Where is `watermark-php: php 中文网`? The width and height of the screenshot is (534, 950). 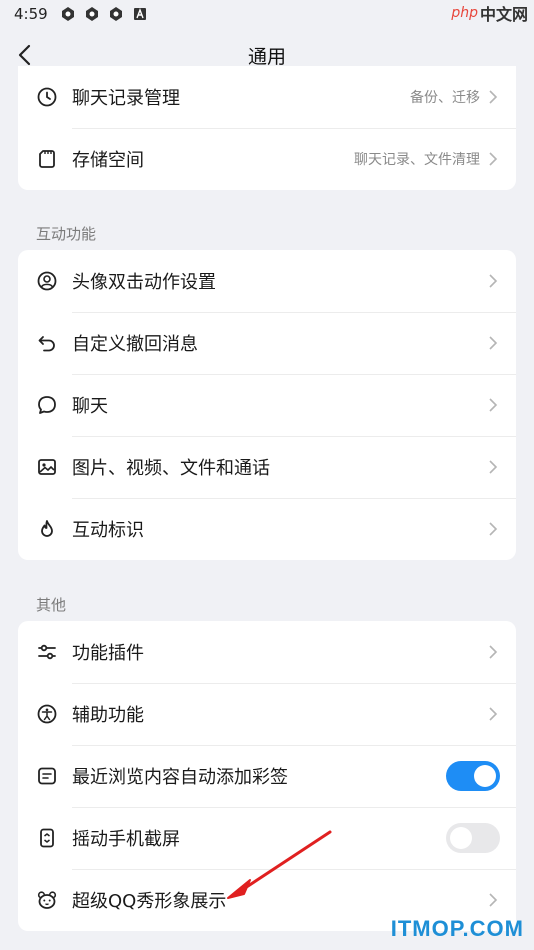
watermark-php: php 中文网 is located at coordinates (489, 13).